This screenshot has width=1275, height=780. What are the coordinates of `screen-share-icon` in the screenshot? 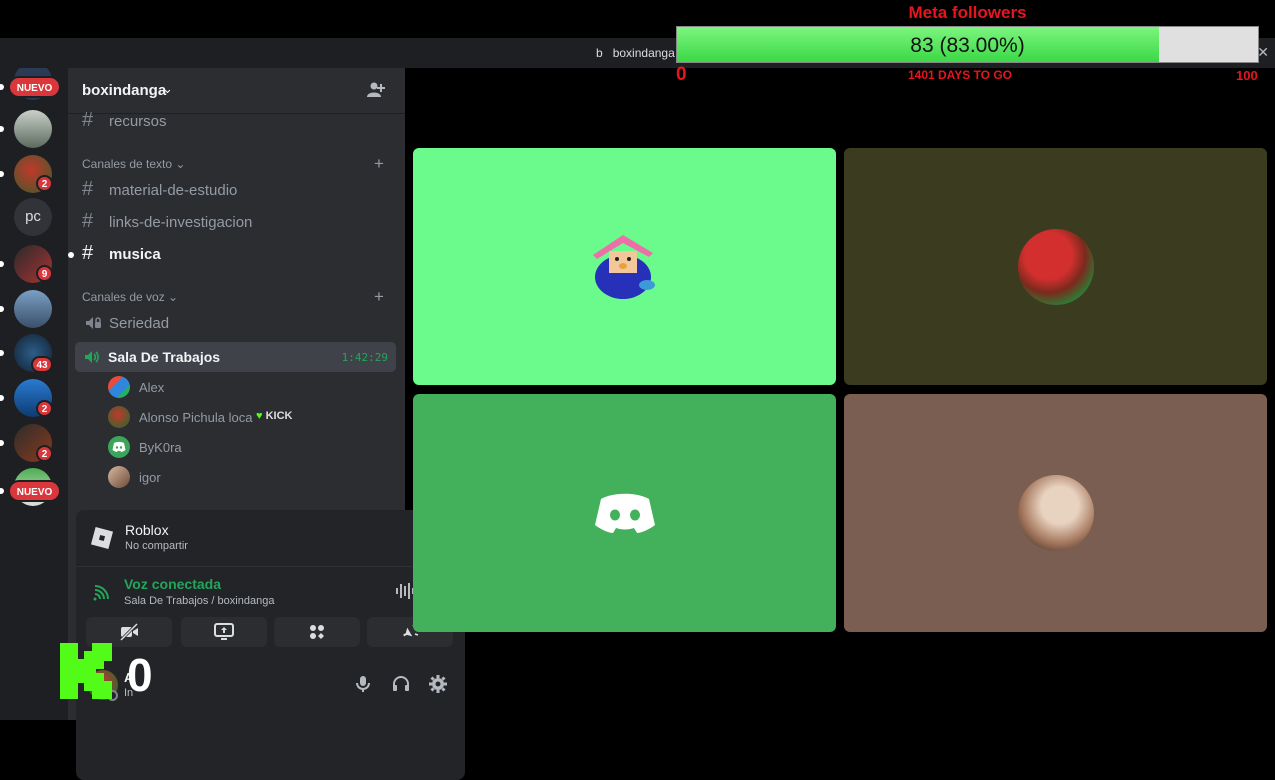 It's located at (224, 631).